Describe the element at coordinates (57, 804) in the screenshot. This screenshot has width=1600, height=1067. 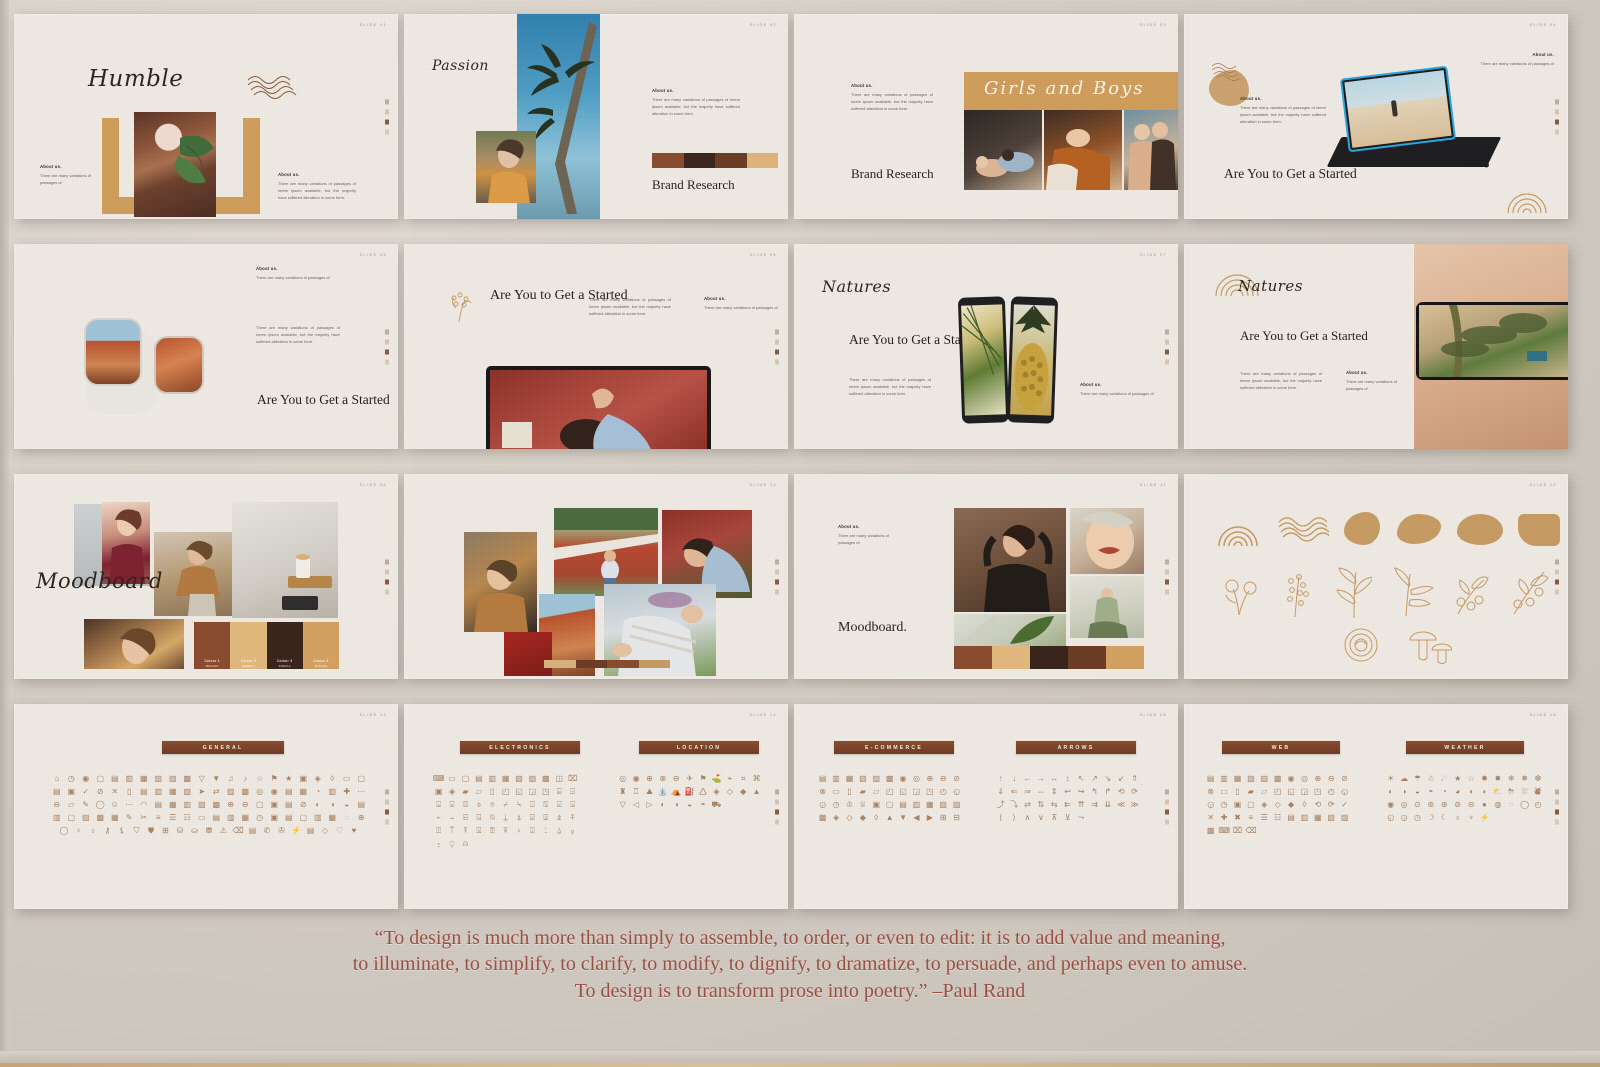
I see `icon-general-44: ⊖` at that location.